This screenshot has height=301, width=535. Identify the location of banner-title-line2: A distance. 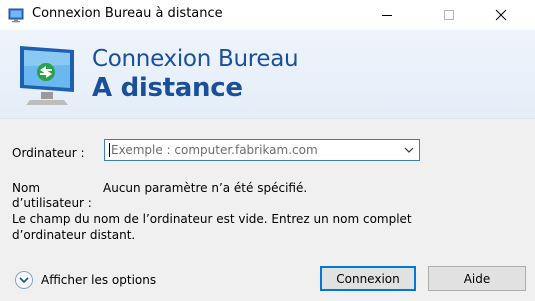
(167, 88).